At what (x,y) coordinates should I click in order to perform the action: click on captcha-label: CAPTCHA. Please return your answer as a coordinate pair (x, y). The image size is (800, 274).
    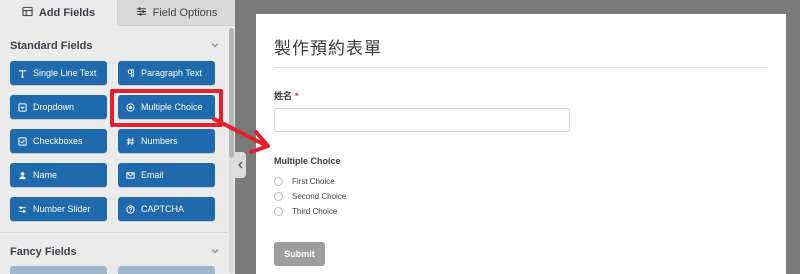
    Looking at the image, I should click on (163, 209).